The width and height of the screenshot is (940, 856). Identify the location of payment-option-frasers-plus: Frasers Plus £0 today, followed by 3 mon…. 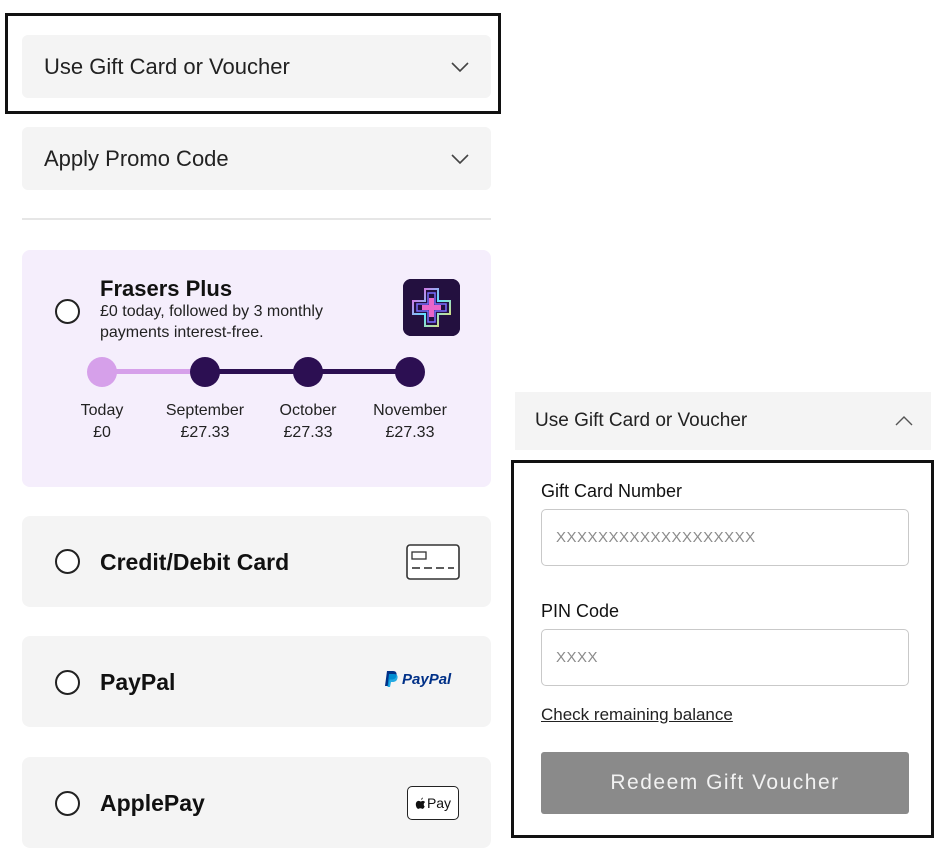
(256, 368).